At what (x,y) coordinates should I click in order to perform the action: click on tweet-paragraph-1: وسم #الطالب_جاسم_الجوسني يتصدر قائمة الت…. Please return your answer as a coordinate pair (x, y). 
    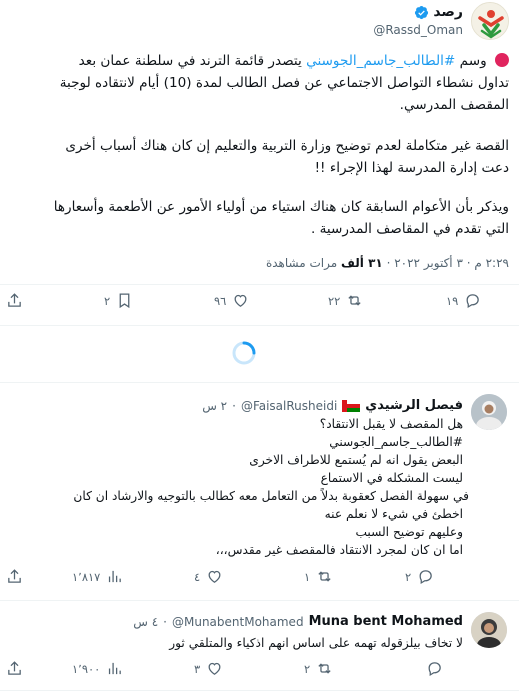
    Looking at the image, I should click on (259, 83).